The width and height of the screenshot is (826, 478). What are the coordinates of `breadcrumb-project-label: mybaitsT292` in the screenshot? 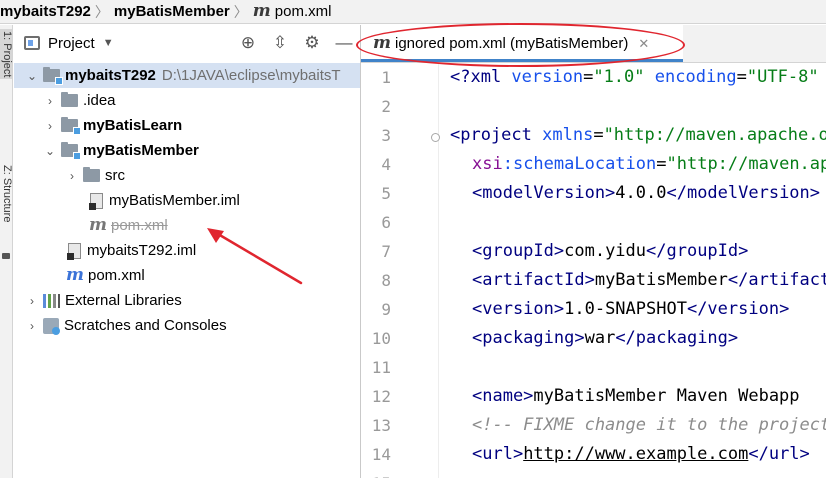 It's located at (45, 11).